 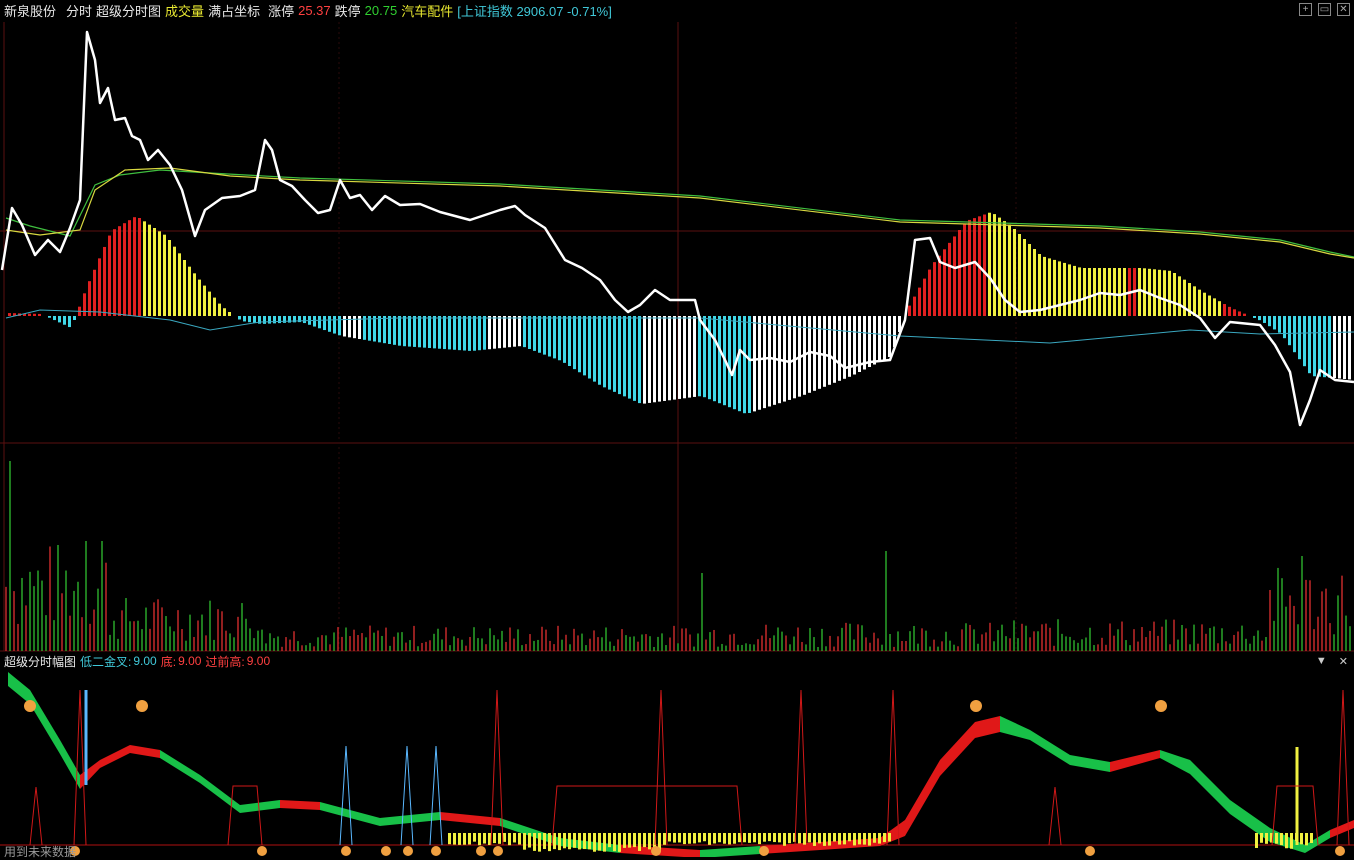 What do you see at coordinates (40, 661) in the screenshot?
I see `indicator-name: 超级分时幅图` at bounding box center [40, 661].